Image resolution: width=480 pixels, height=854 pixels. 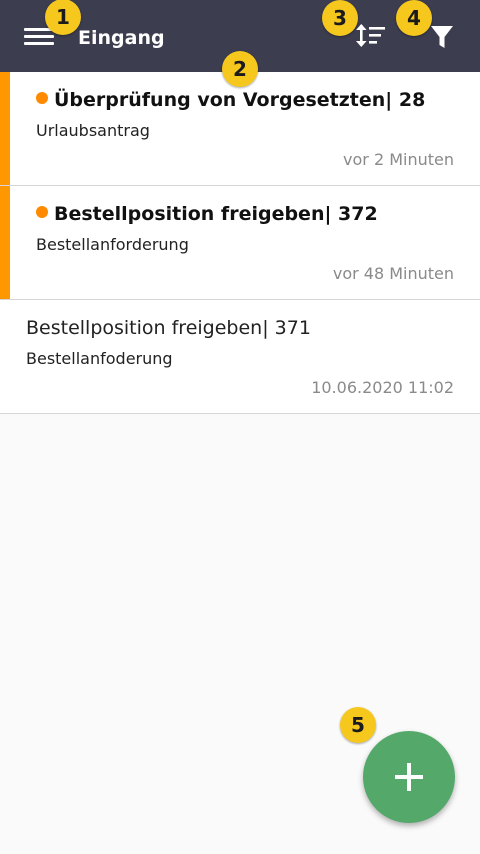 I want to click on add-button, so click(x=409, y=777).